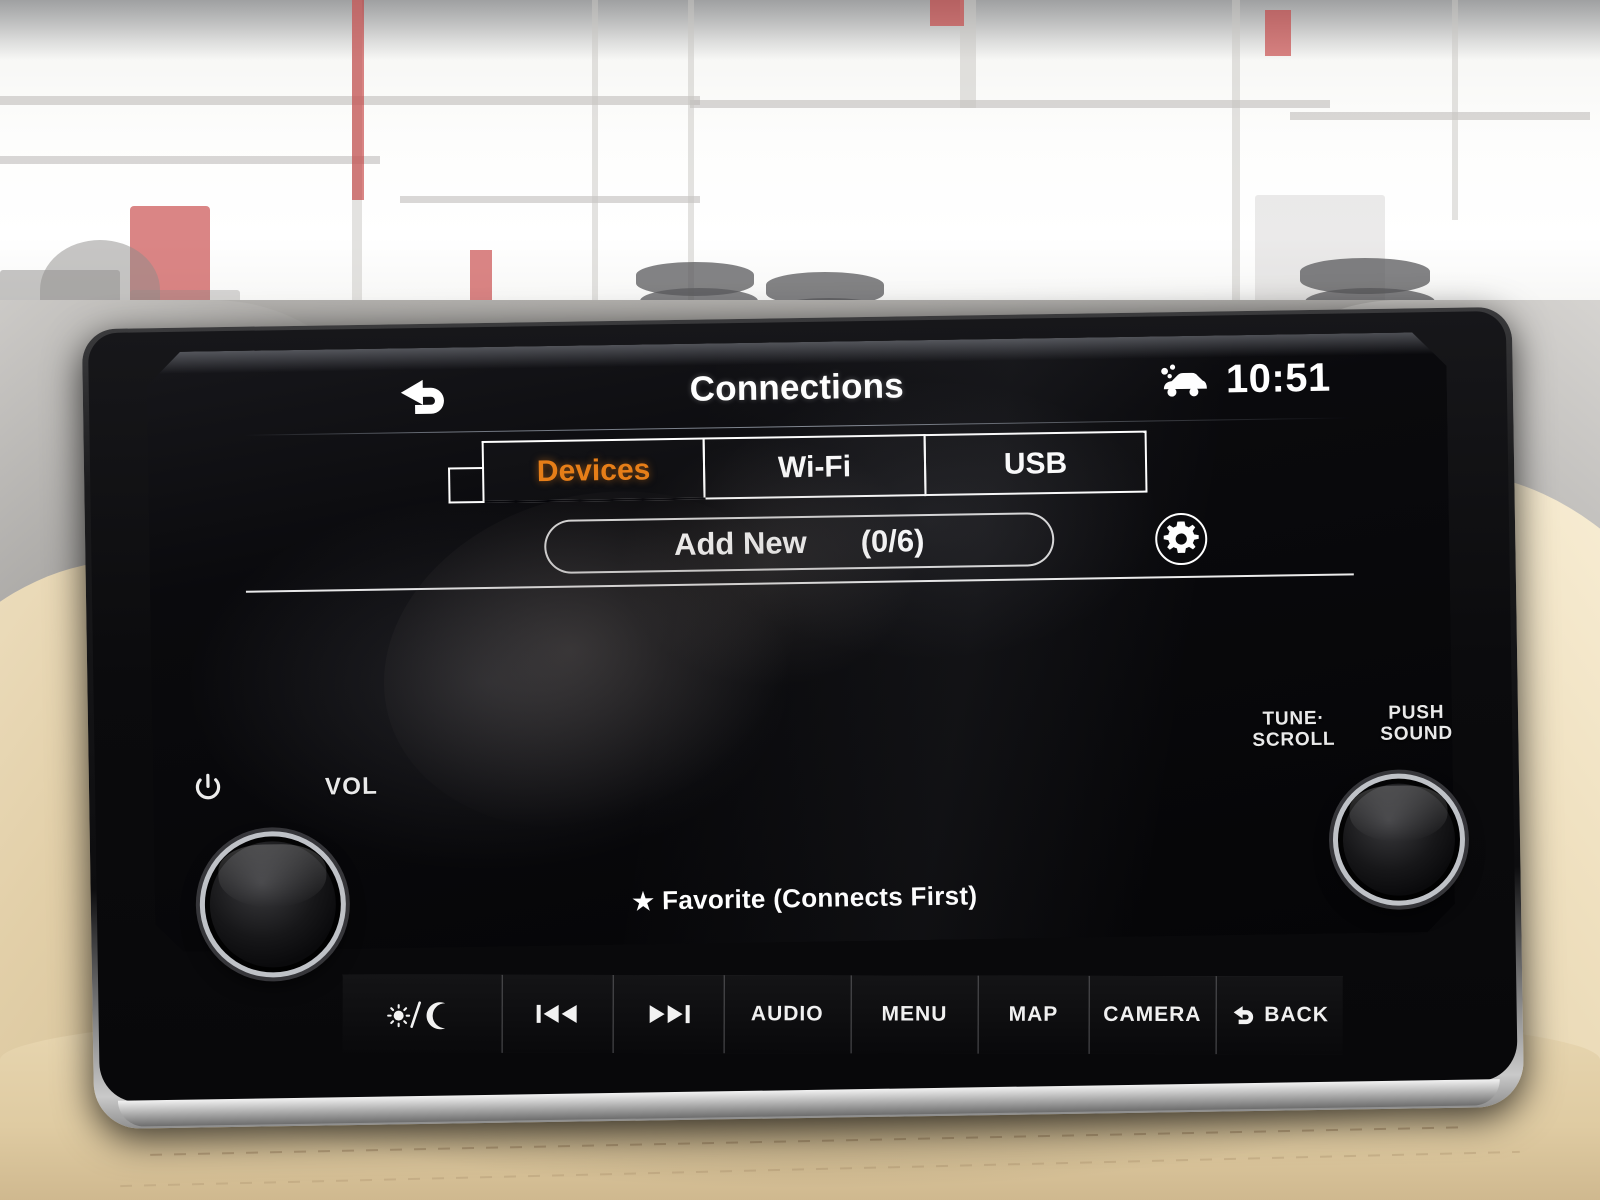 This screenshot has width=1600, height=1200. I want to click on add-new-count: (0/6), so click(892, 541).